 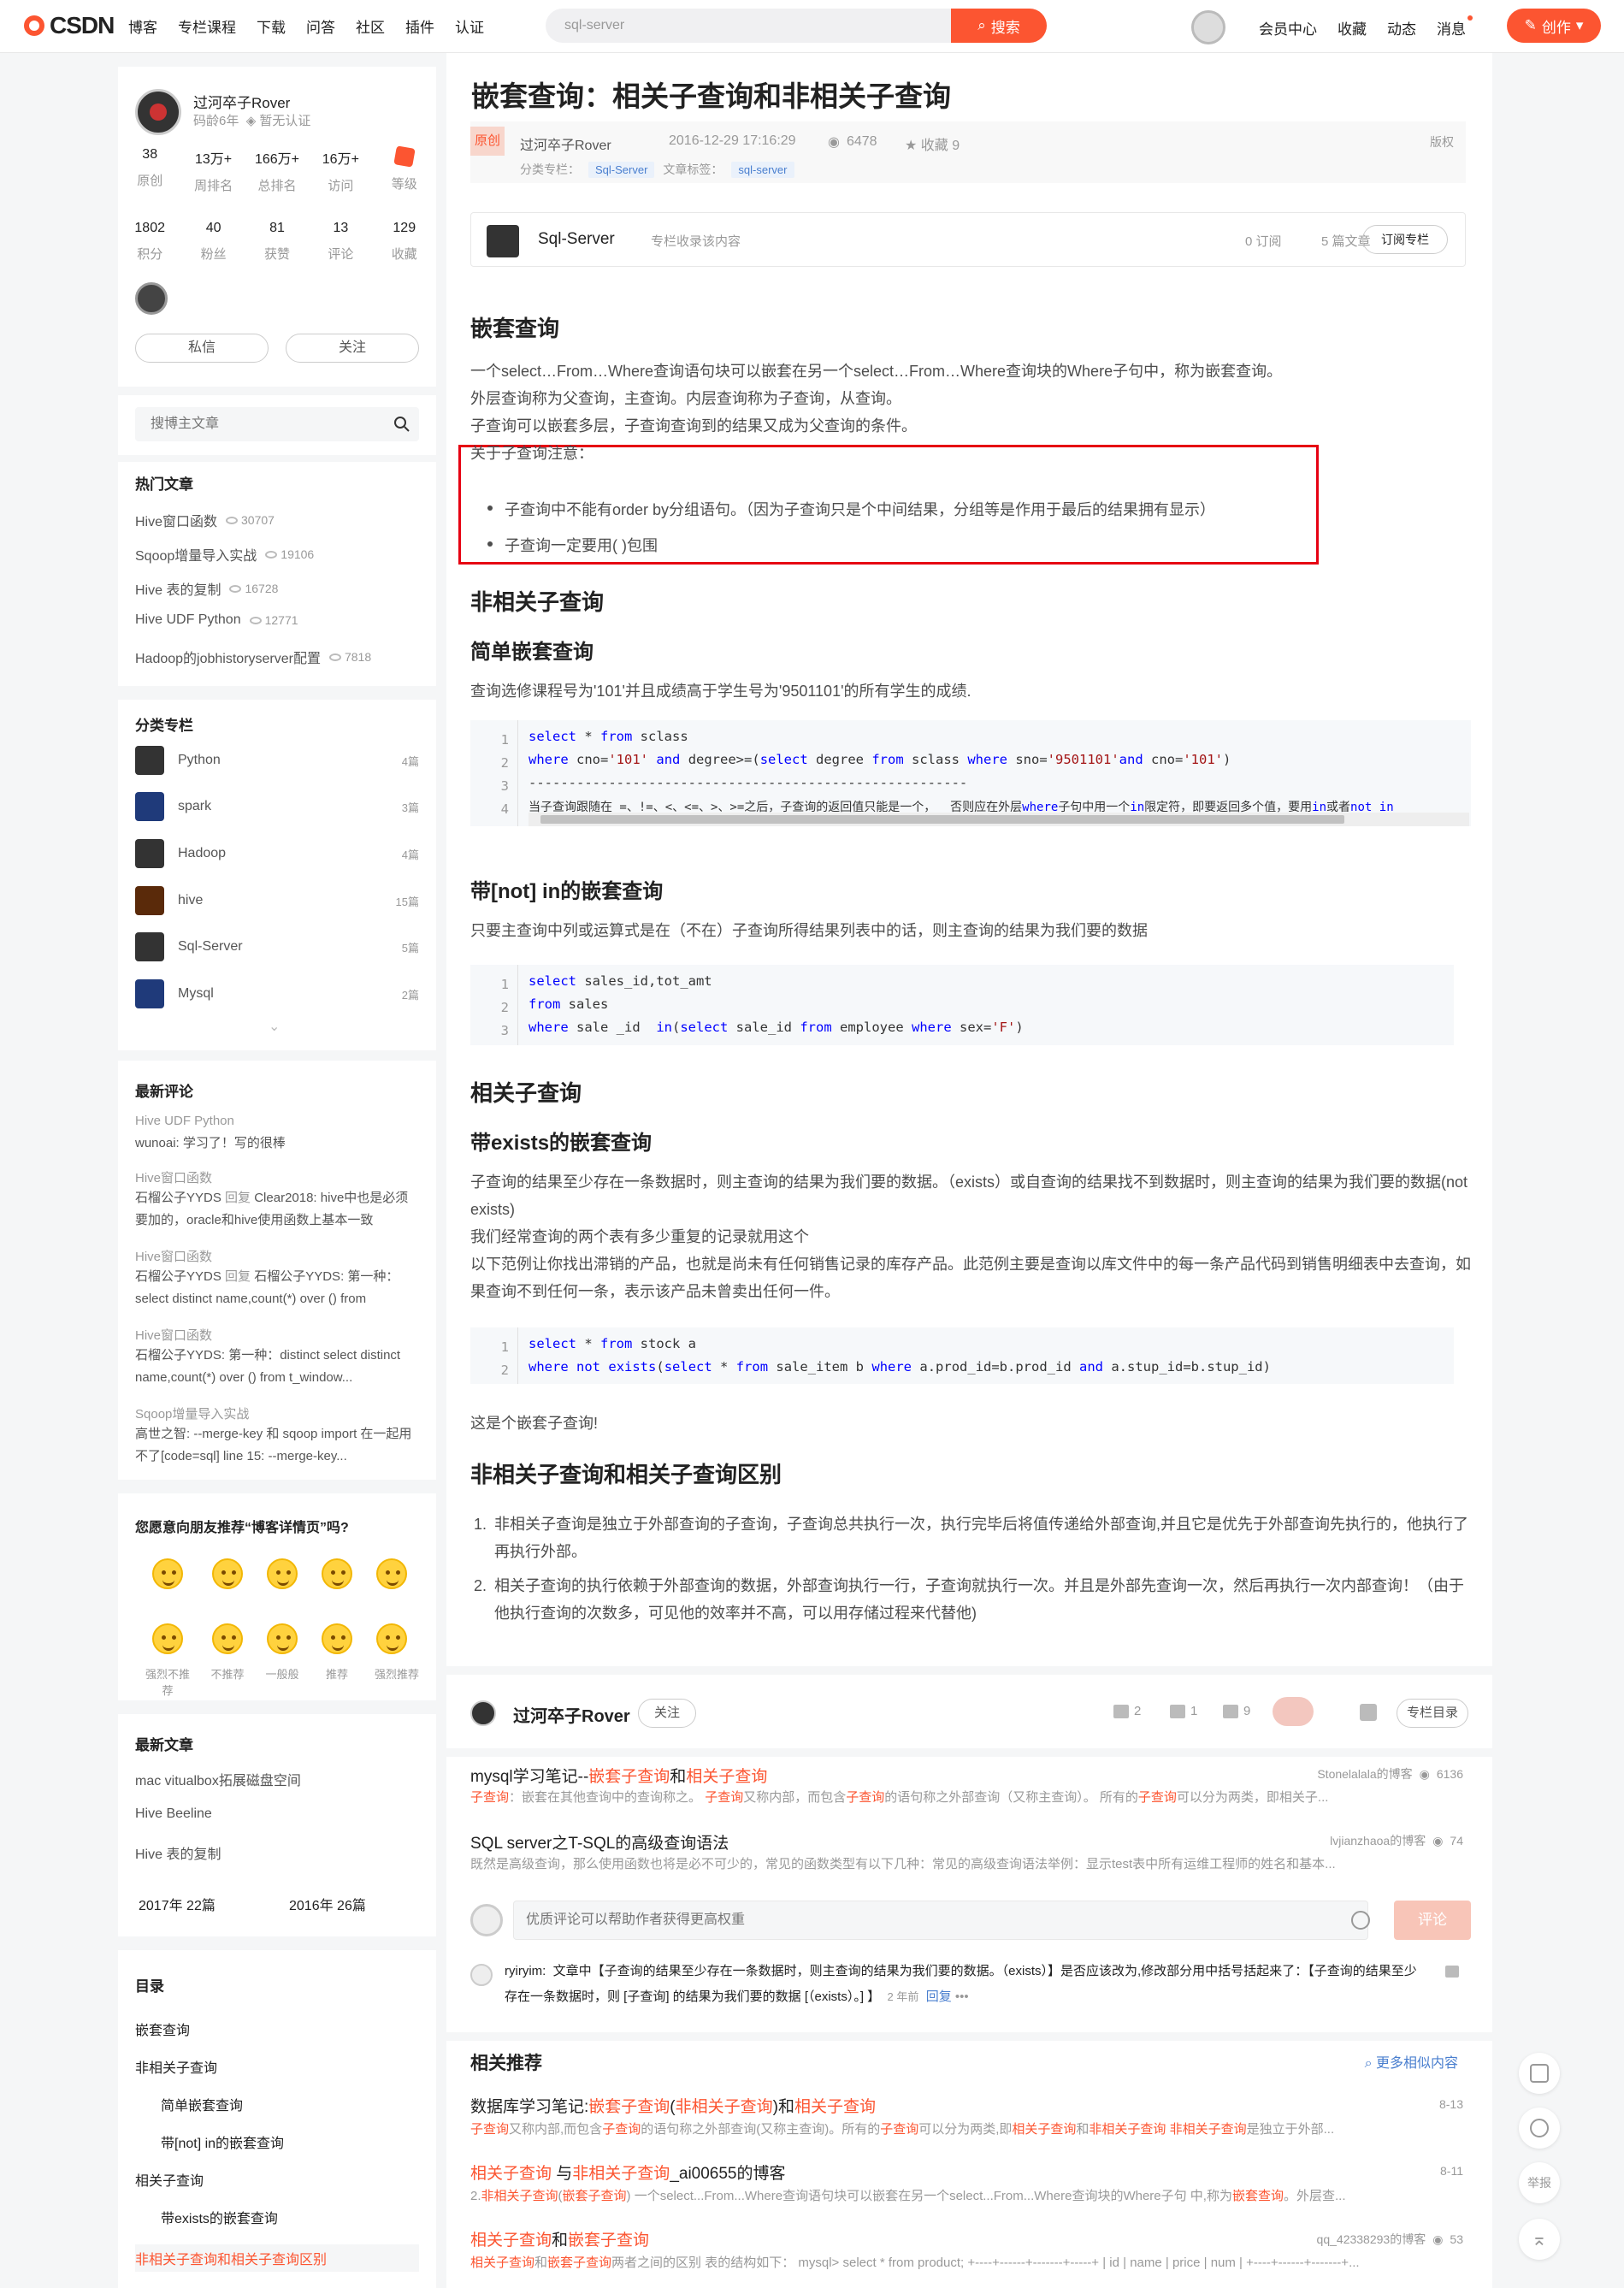 What do you see at coordinates (1360, 1920) in the screenshot?
I see `emoji-icon` at bounding box center [1360, 1920].